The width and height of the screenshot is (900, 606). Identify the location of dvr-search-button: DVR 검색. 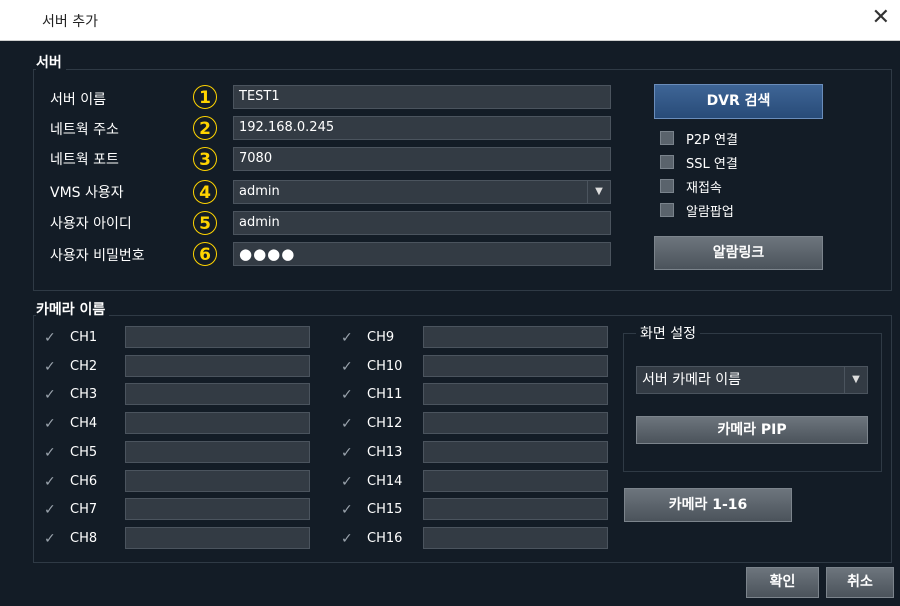
(738, 101).